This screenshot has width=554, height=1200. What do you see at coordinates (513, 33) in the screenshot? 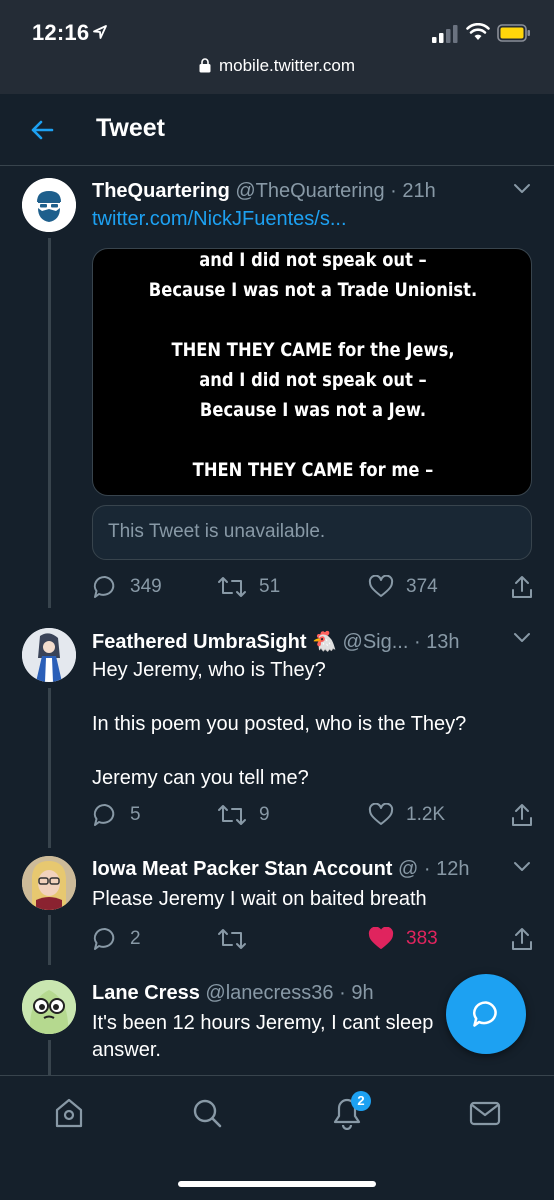
I see `battery-icon` at bounding box center [513, 33].